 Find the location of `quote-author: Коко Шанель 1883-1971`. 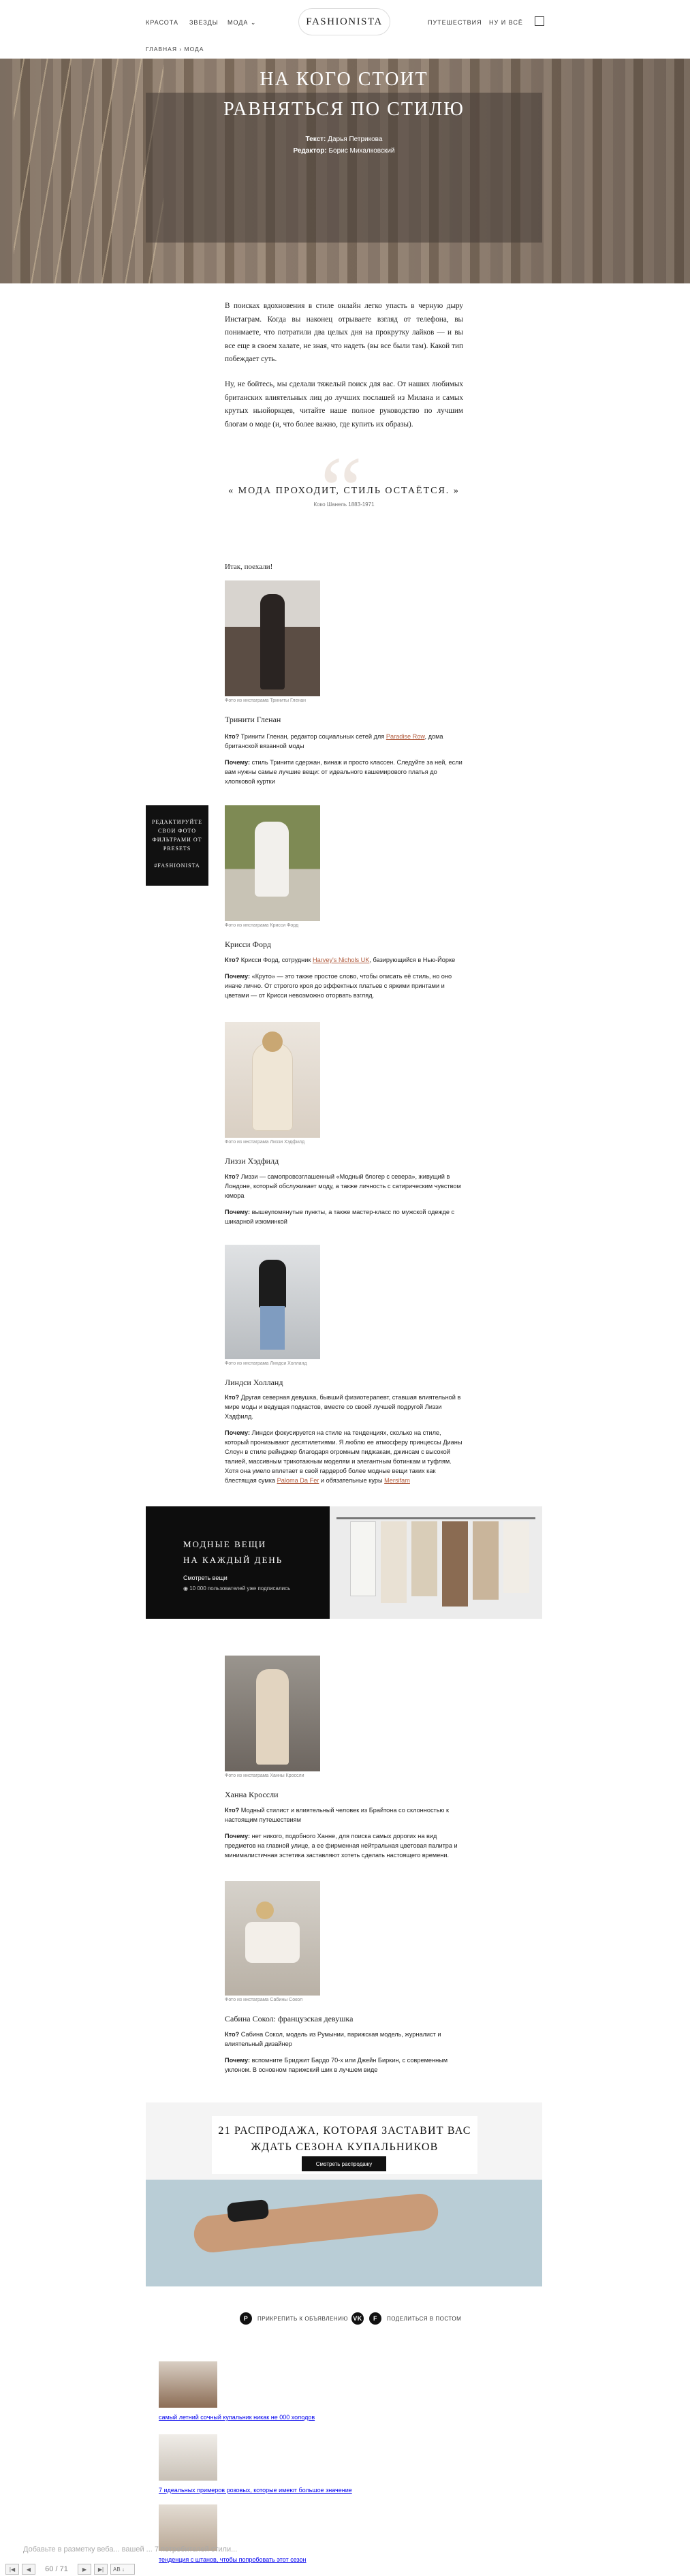

quote-author: Коко Шанель 1883-1971 is located at coordinates (344, 504).